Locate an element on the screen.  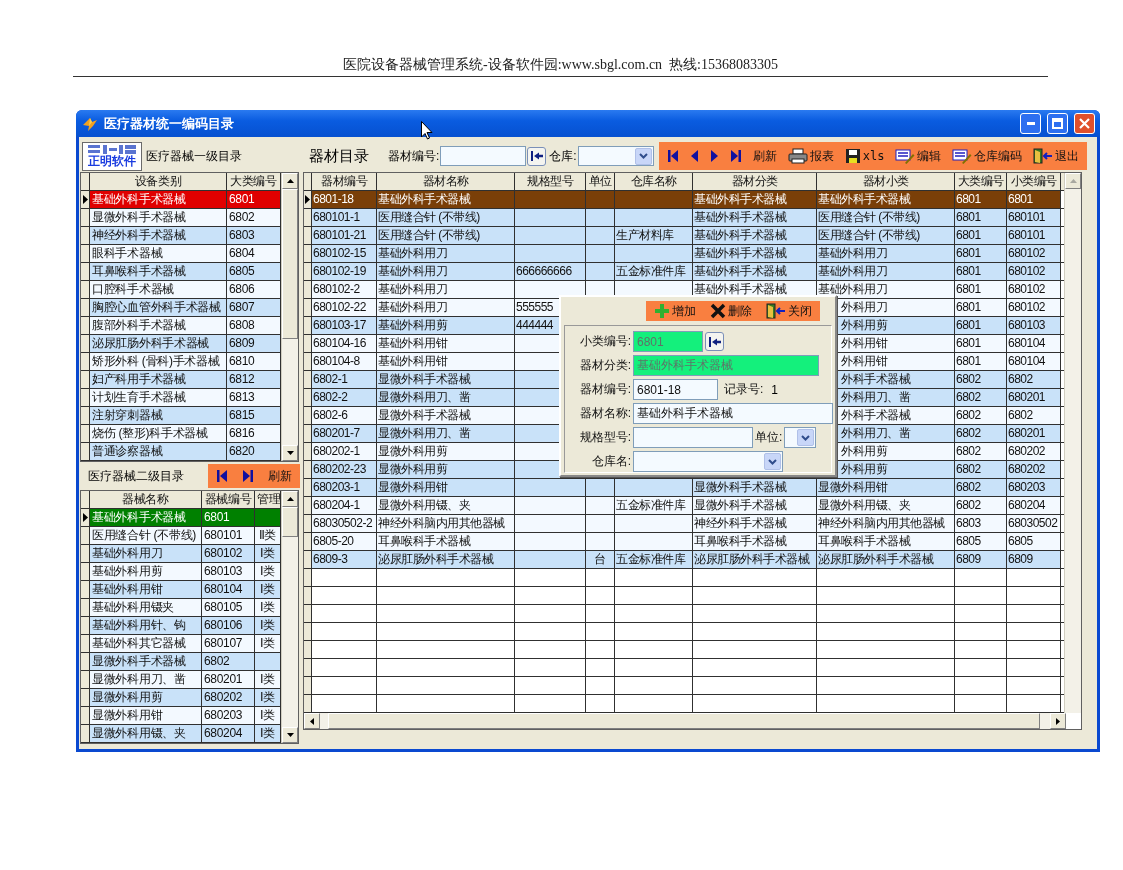
table-cell: 6802-2 is located at coordinates (330, 397).